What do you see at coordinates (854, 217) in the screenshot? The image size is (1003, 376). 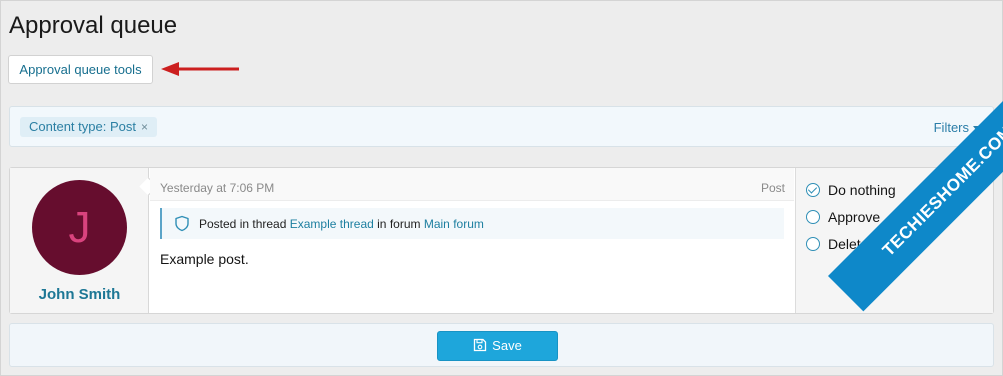 I see `action-label: Approve` at bounding box center [854, 217].